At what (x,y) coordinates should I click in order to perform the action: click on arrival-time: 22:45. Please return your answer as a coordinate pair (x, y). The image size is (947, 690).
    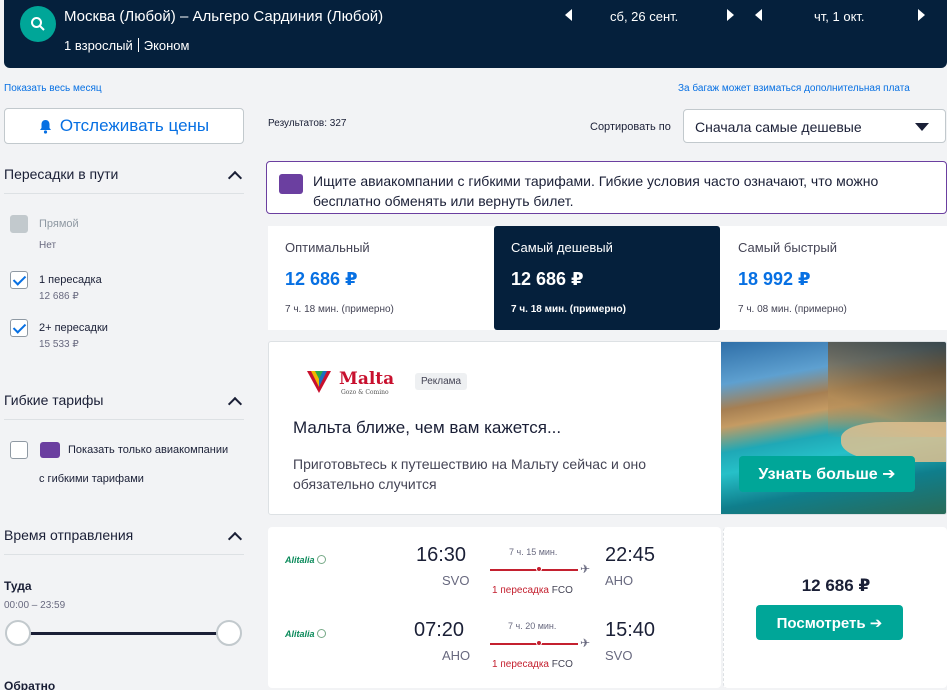
    Looking at the image, I should click on (630, 555).